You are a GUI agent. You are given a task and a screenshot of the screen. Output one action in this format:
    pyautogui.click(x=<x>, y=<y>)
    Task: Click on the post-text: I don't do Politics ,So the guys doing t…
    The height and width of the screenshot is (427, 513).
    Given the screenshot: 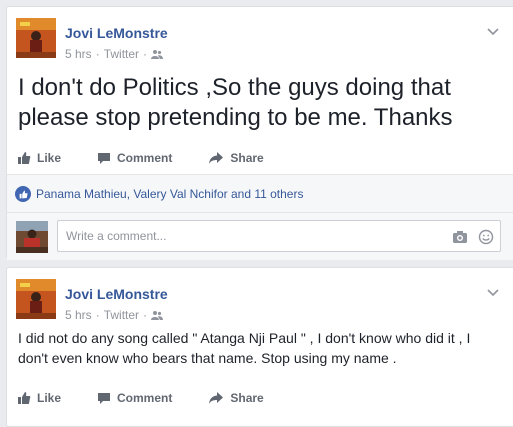 What is the action you would take?
    pyautogui.click(x=235, y=102)
    